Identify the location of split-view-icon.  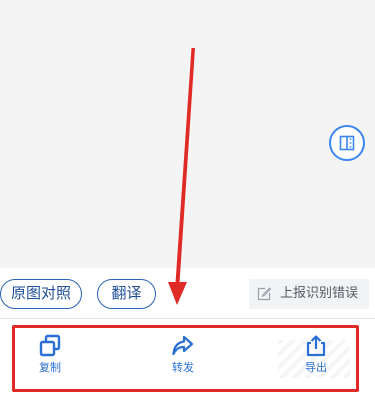
(347, 143).